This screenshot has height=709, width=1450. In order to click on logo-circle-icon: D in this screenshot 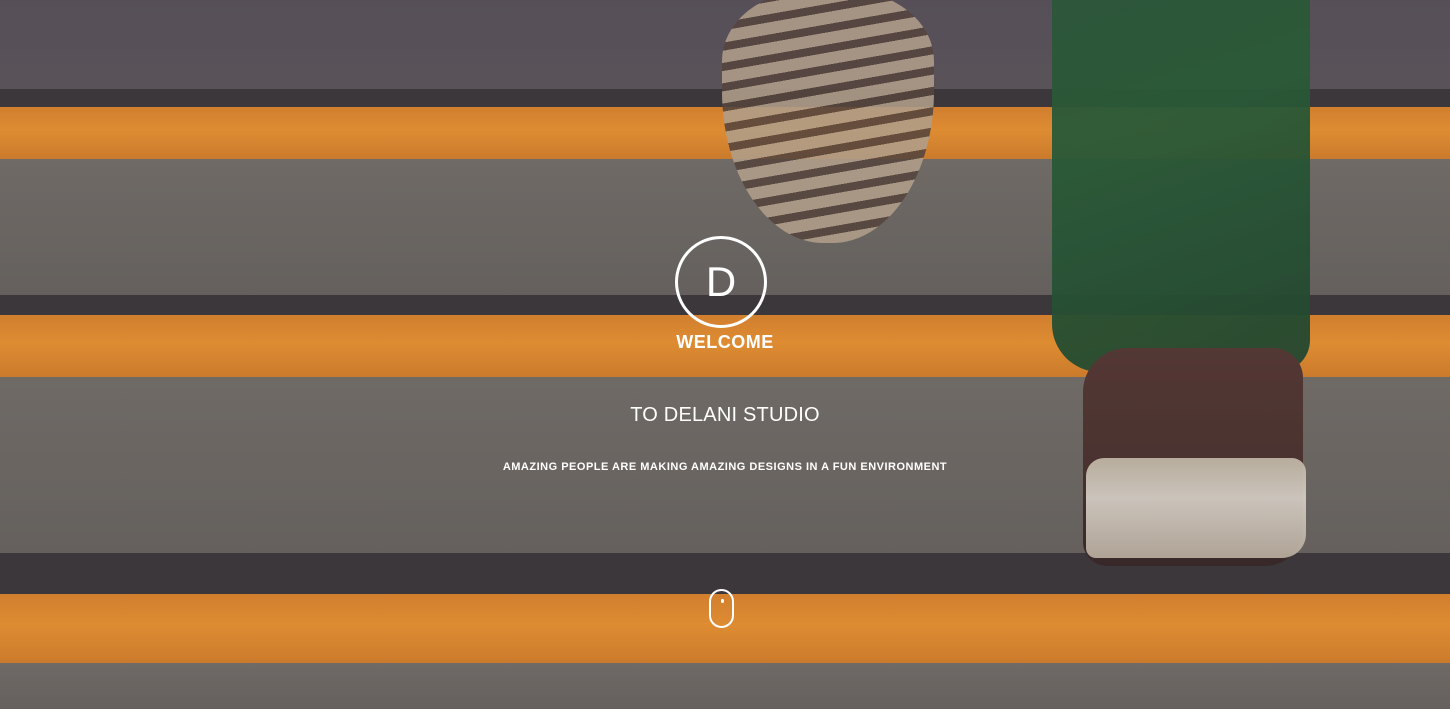, I will do `click(721, 282)`.